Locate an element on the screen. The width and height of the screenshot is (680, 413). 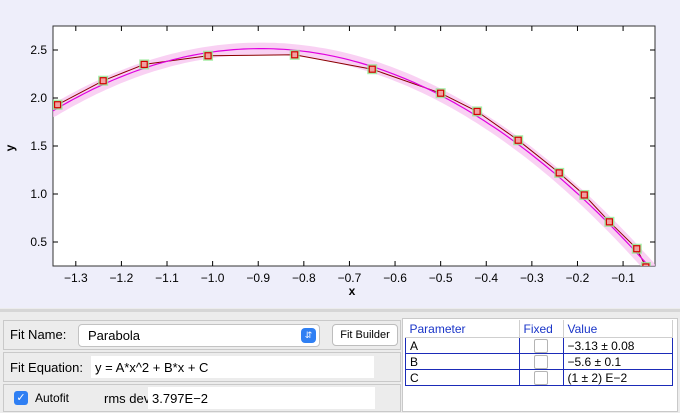
splitter is located at coordinates (340, 310).